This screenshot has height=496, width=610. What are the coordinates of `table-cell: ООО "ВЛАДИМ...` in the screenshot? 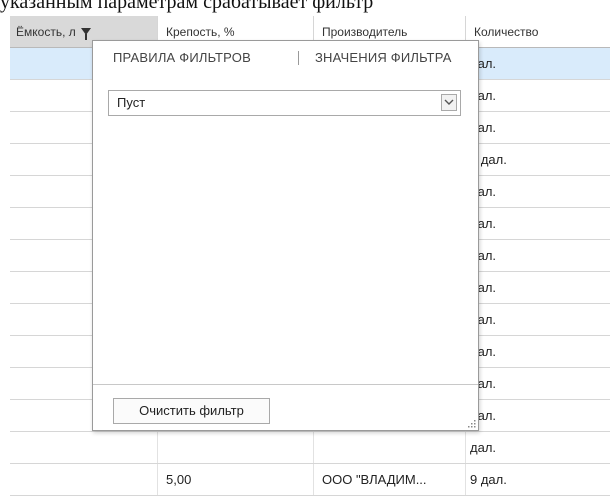 It's located at (390, 479).